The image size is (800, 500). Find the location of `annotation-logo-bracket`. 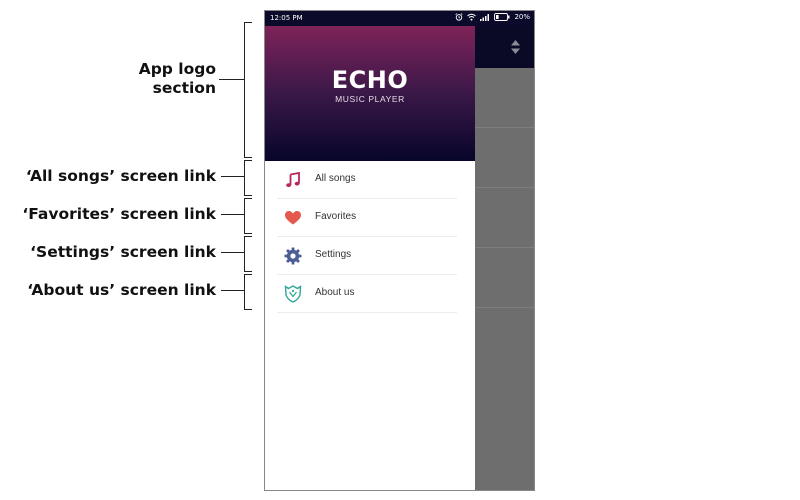

annotation-logo-bracket is located at coordinates (248, 90).